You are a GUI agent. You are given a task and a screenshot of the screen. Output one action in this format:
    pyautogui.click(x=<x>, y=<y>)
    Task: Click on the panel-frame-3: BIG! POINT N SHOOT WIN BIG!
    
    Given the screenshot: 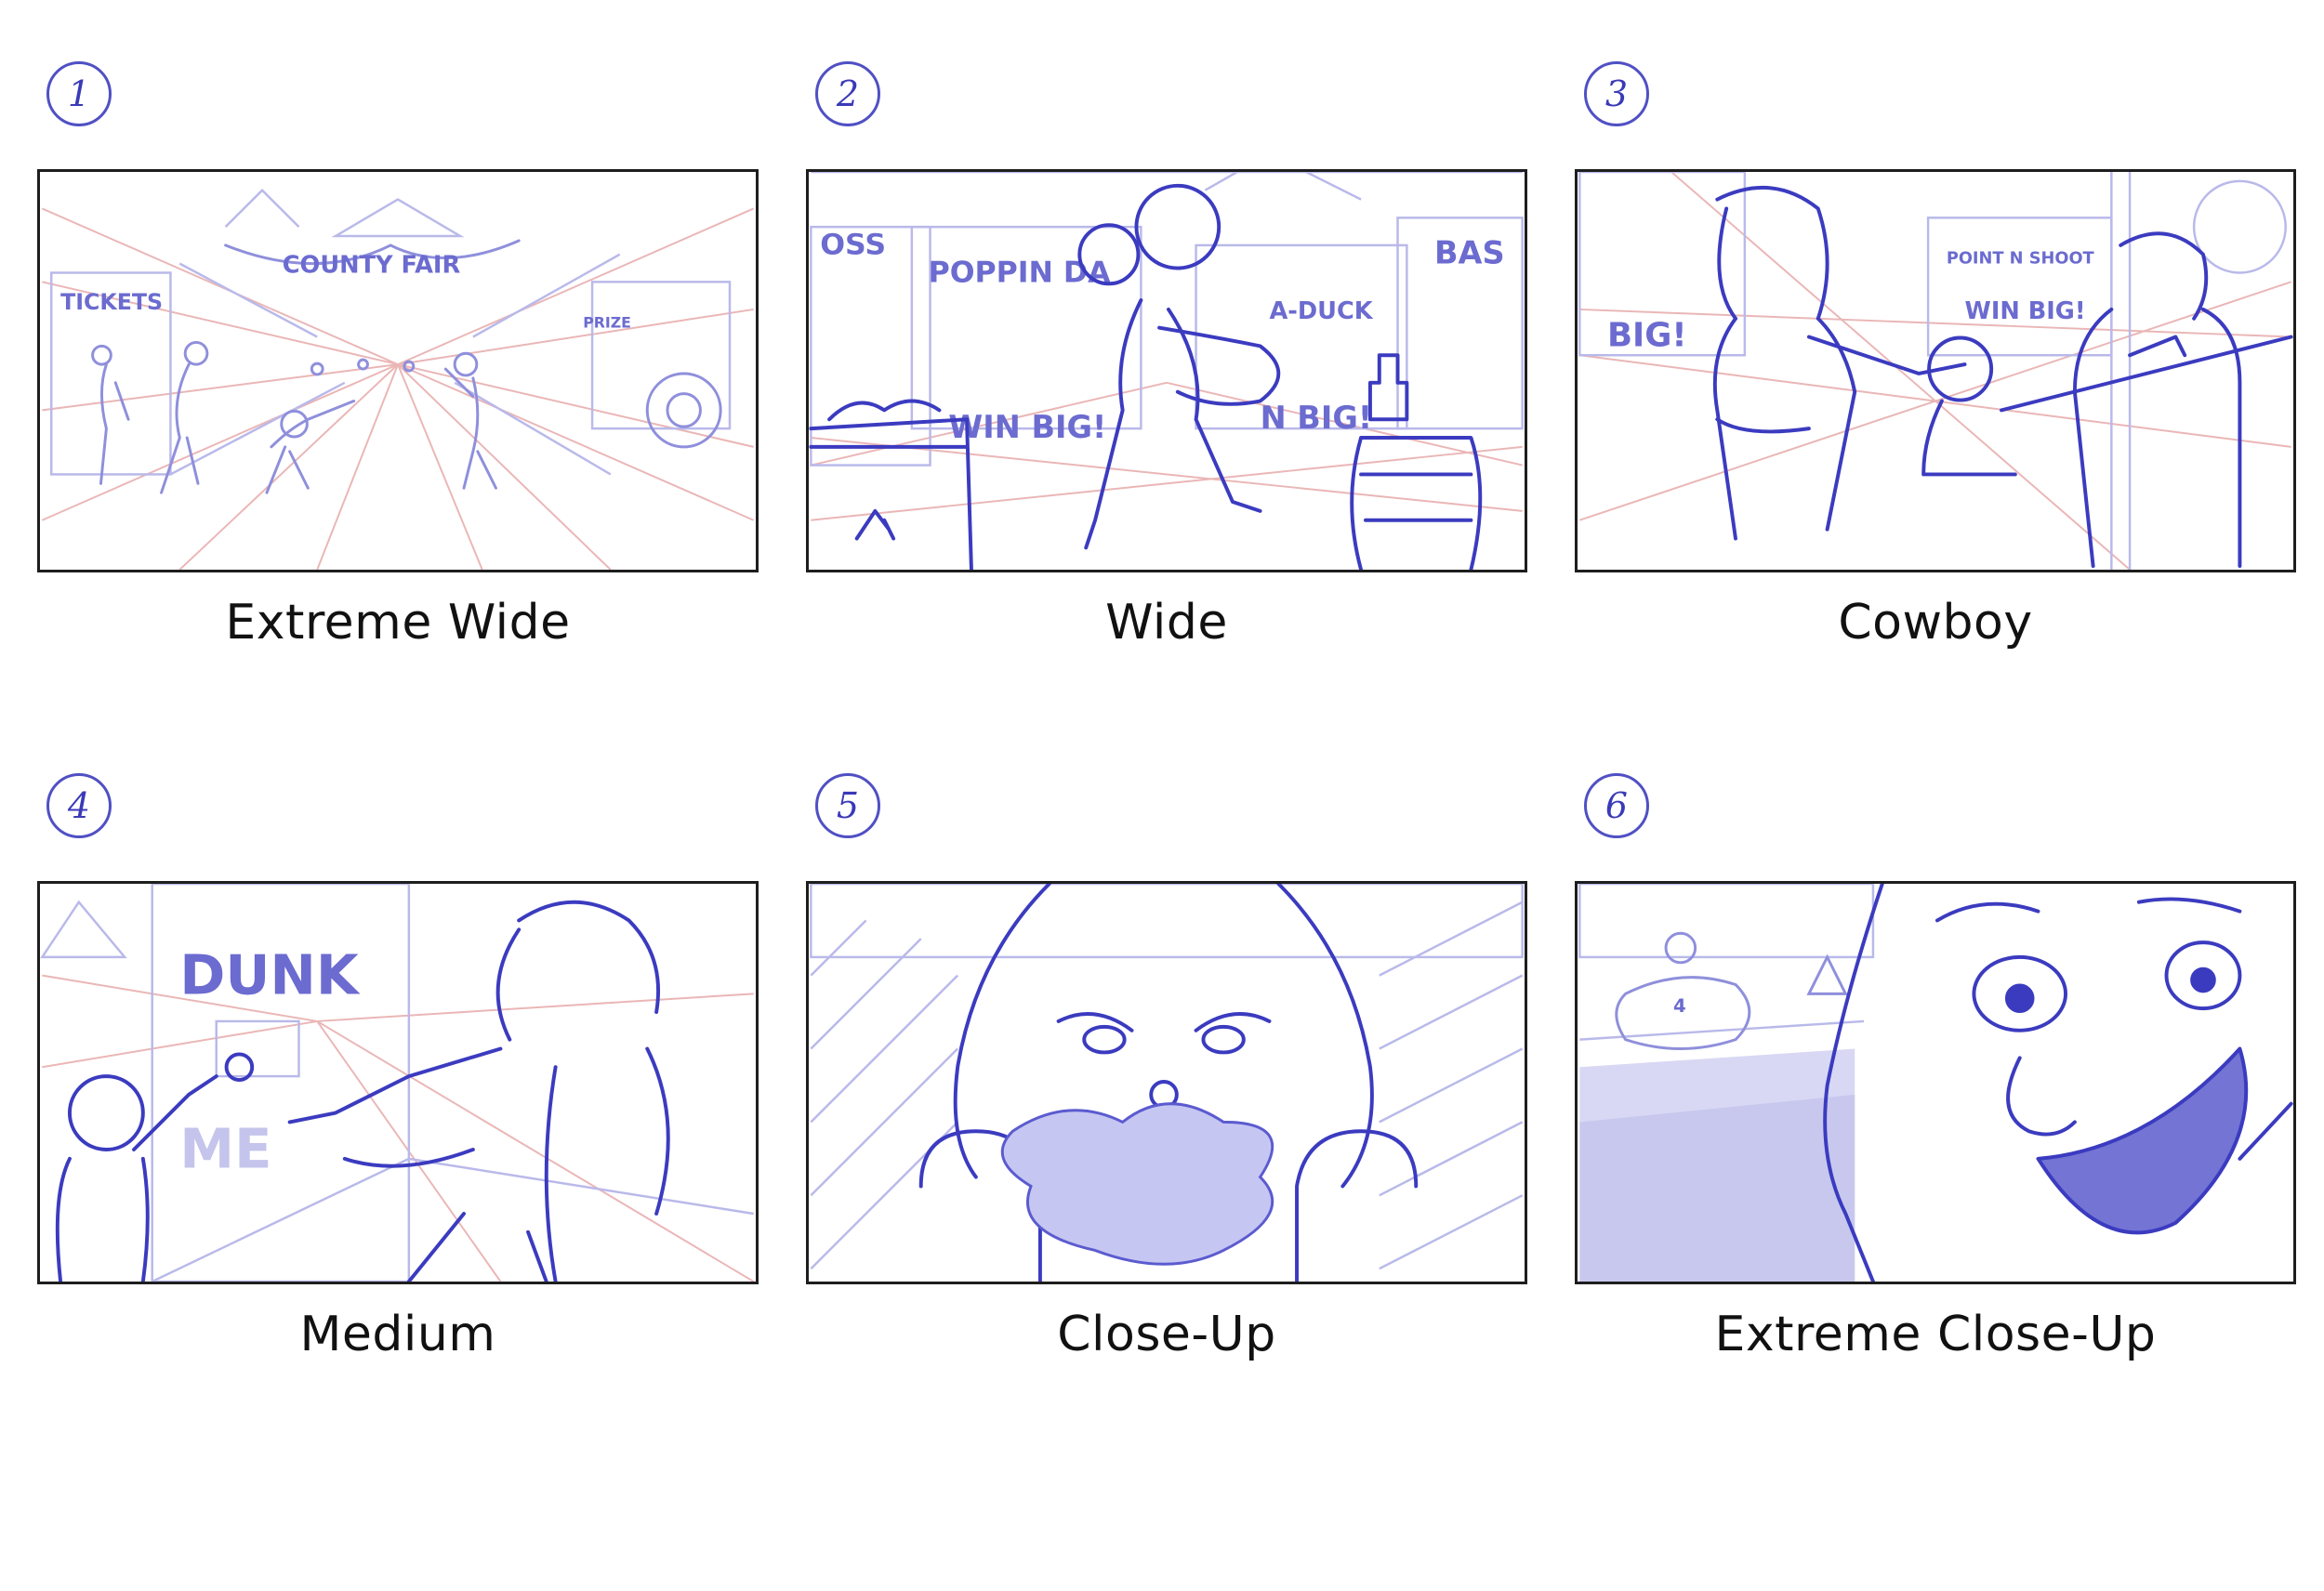 What is the action you would take?
    pyautogui.click(x=1935, y=370)
    